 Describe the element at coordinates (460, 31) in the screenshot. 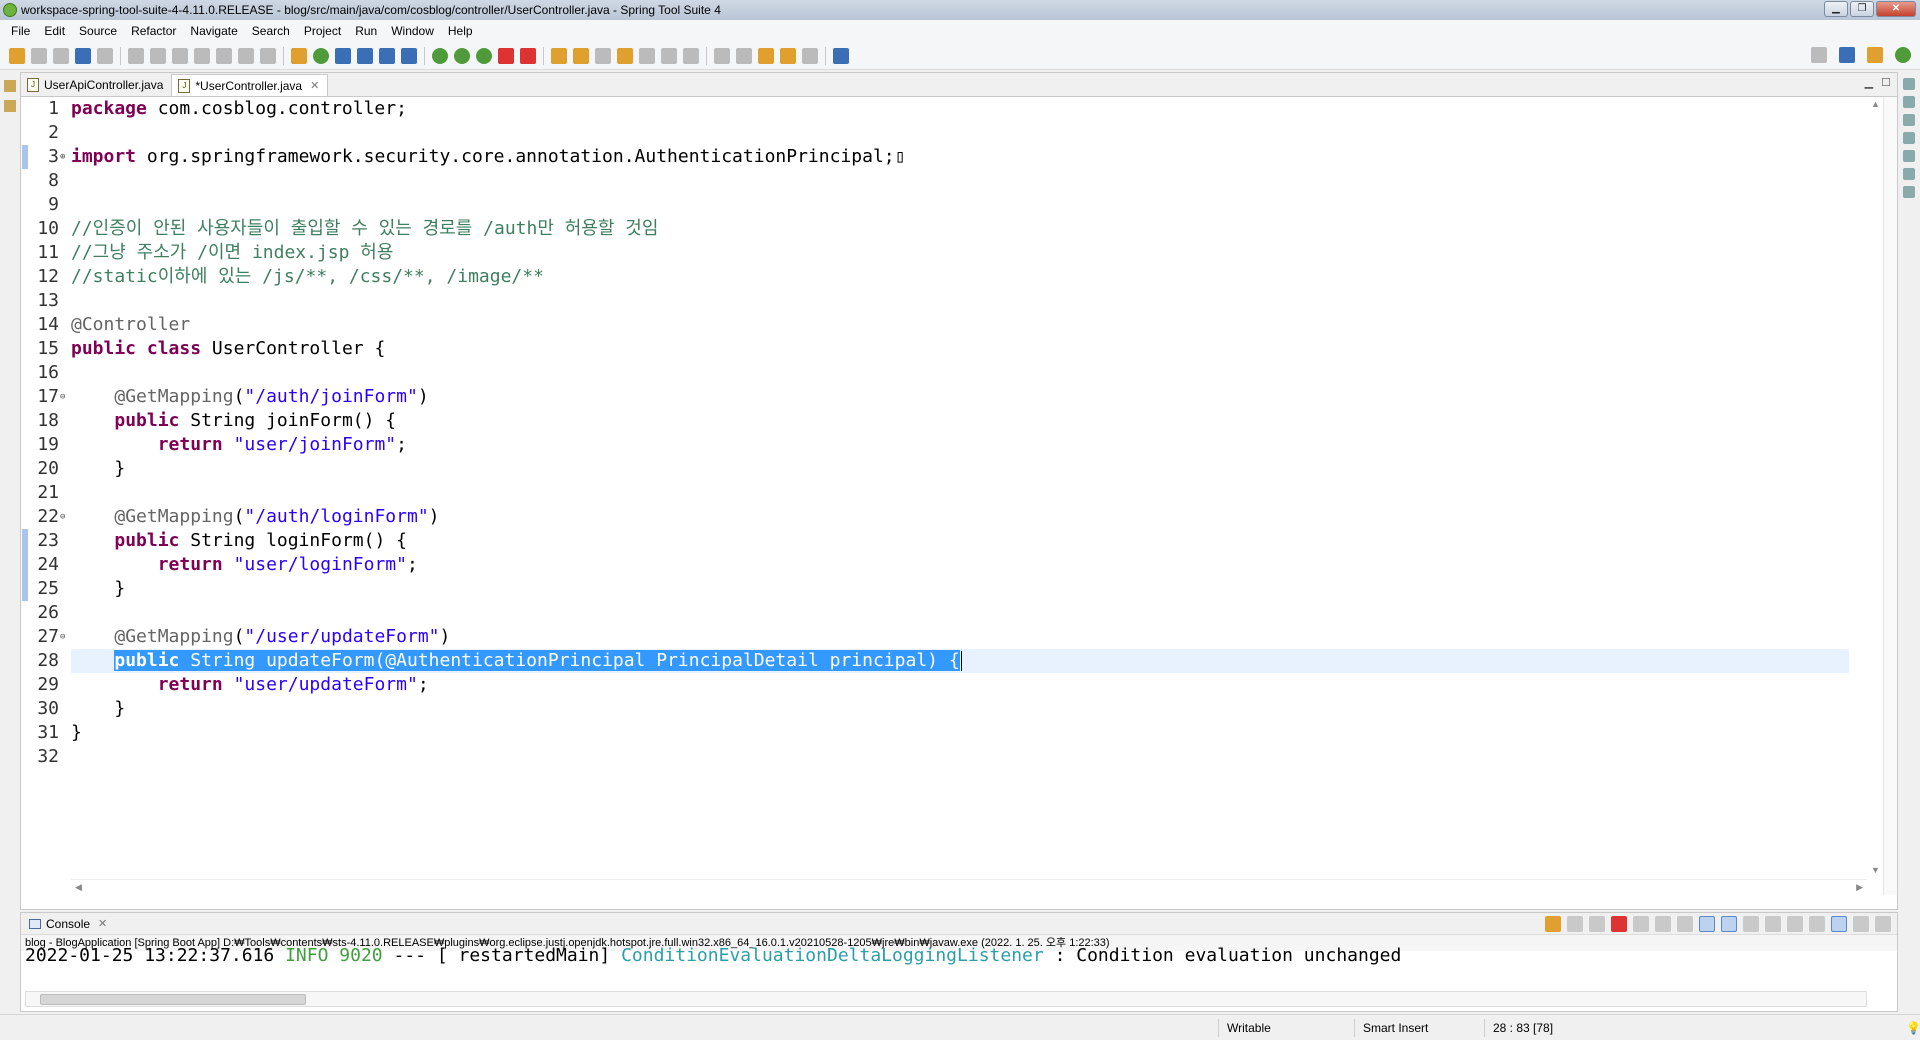

I see `menu-help: Help` at that location.